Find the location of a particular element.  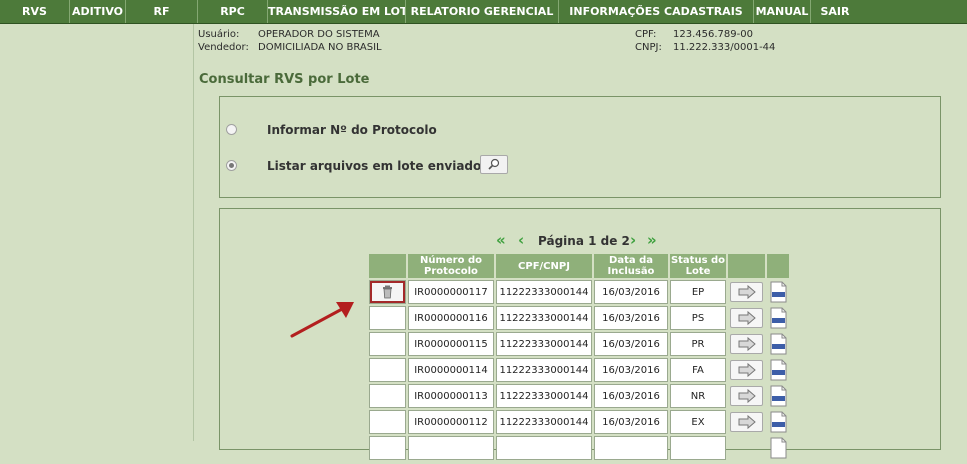

cell-protocolo: IR0000000114 is located at coordinates (451, 370).